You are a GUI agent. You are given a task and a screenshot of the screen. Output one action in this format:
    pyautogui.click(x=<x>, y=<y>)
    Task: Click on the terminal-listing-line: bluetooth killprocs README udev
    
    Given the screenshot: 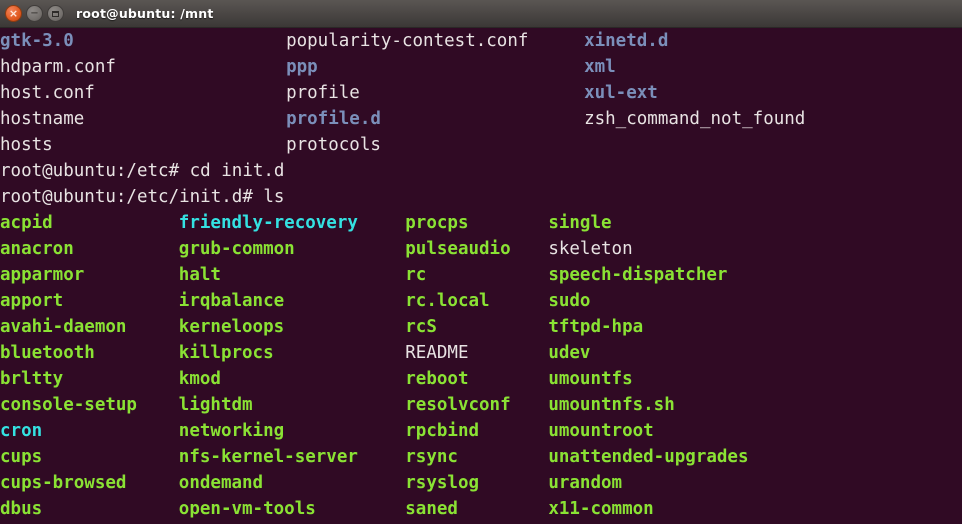 What is the action you would take?
    pyautogui.click(x=481, y=353)
    